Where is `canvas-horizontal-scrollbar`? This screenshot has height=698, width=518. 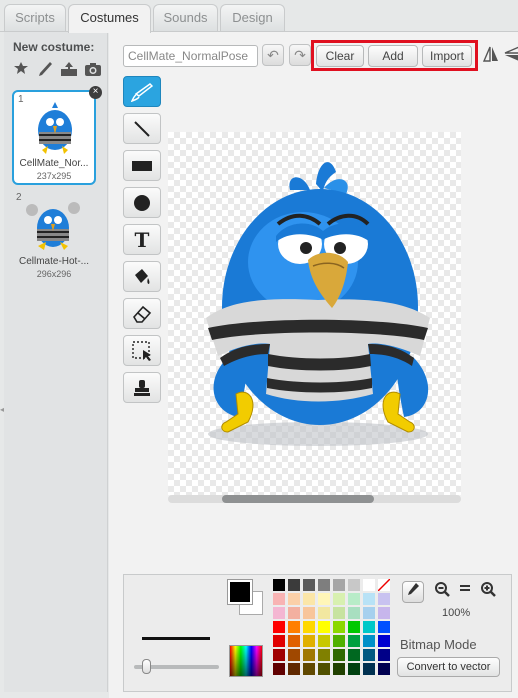
canvas-horizontal-scrollbar is located at coordinates (314, 499).